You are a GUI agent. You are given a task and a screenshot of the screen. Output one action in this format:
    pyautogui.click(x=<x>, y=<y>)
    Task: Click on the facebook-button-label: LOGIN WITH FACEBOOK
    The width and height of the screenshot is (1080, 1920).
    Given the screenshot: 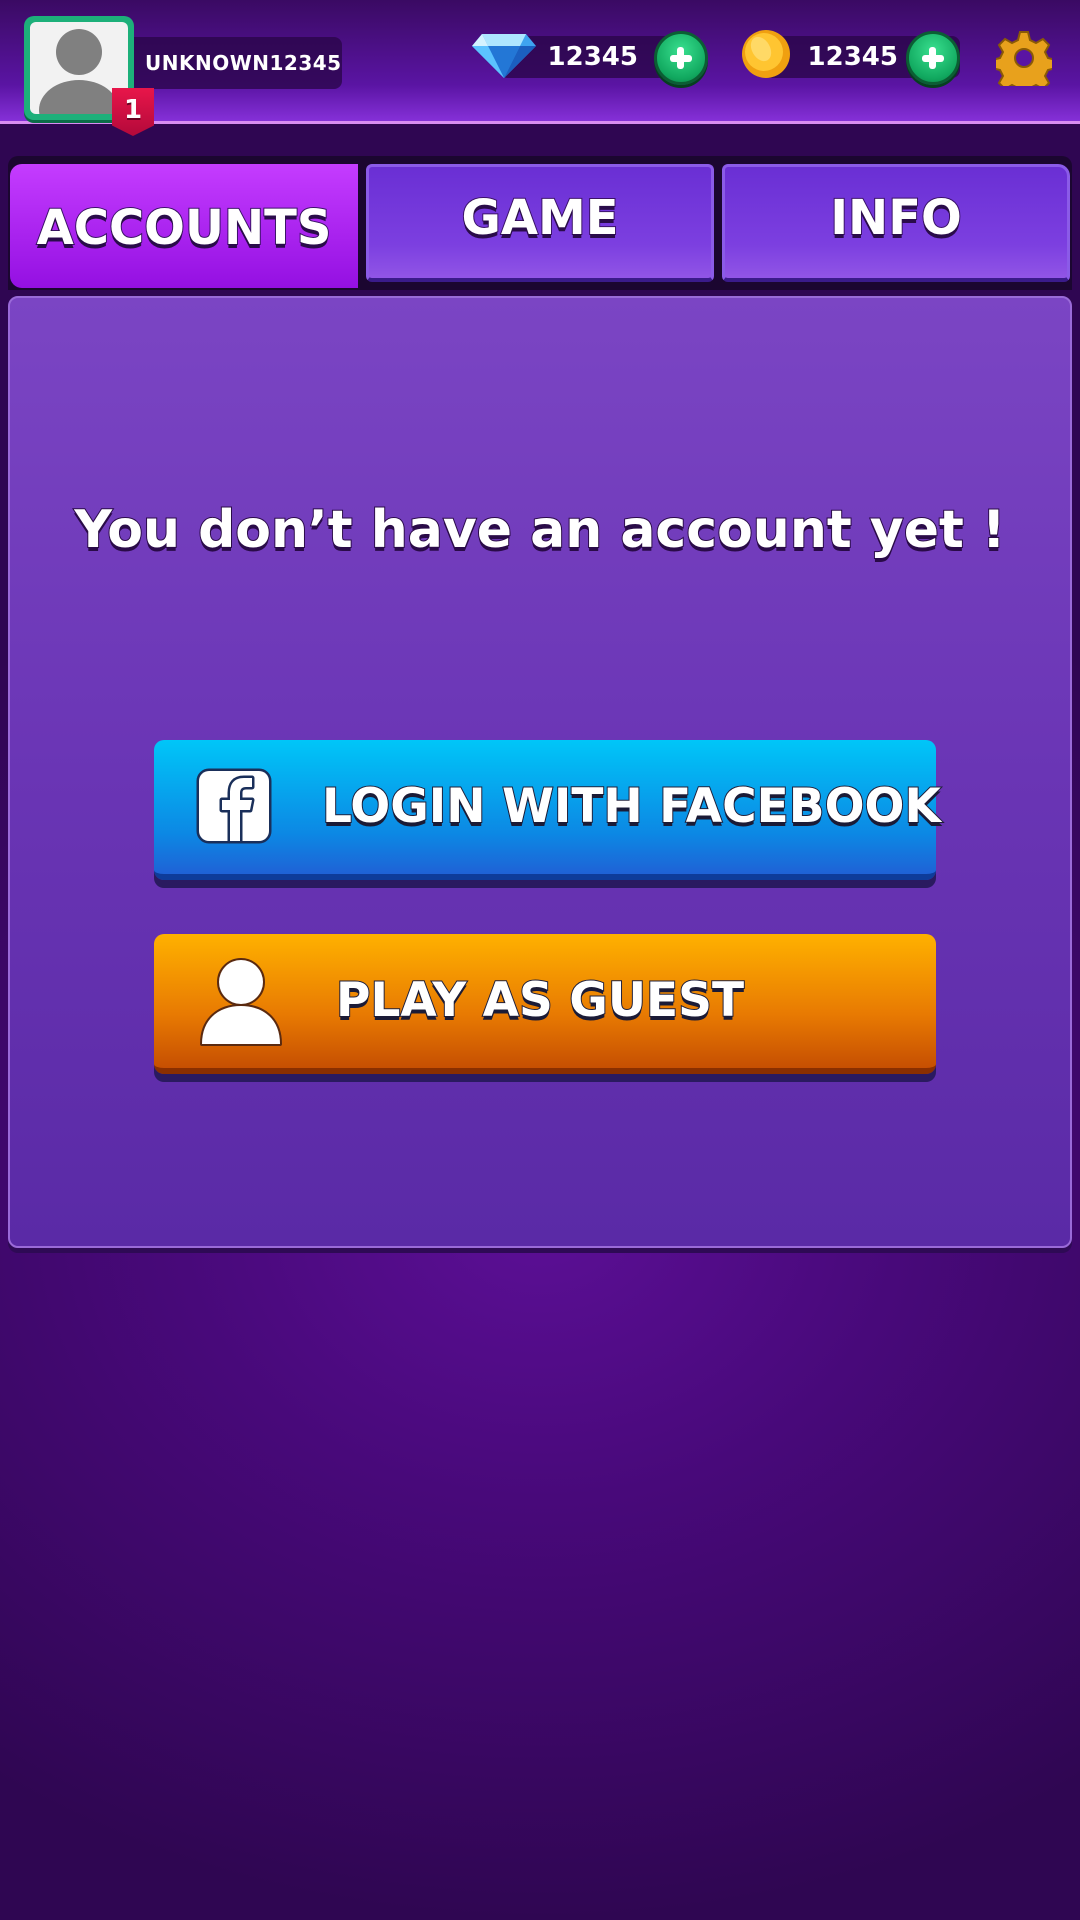 What is the action you would take?
    pyautogui.click(x=631, y=806)
    